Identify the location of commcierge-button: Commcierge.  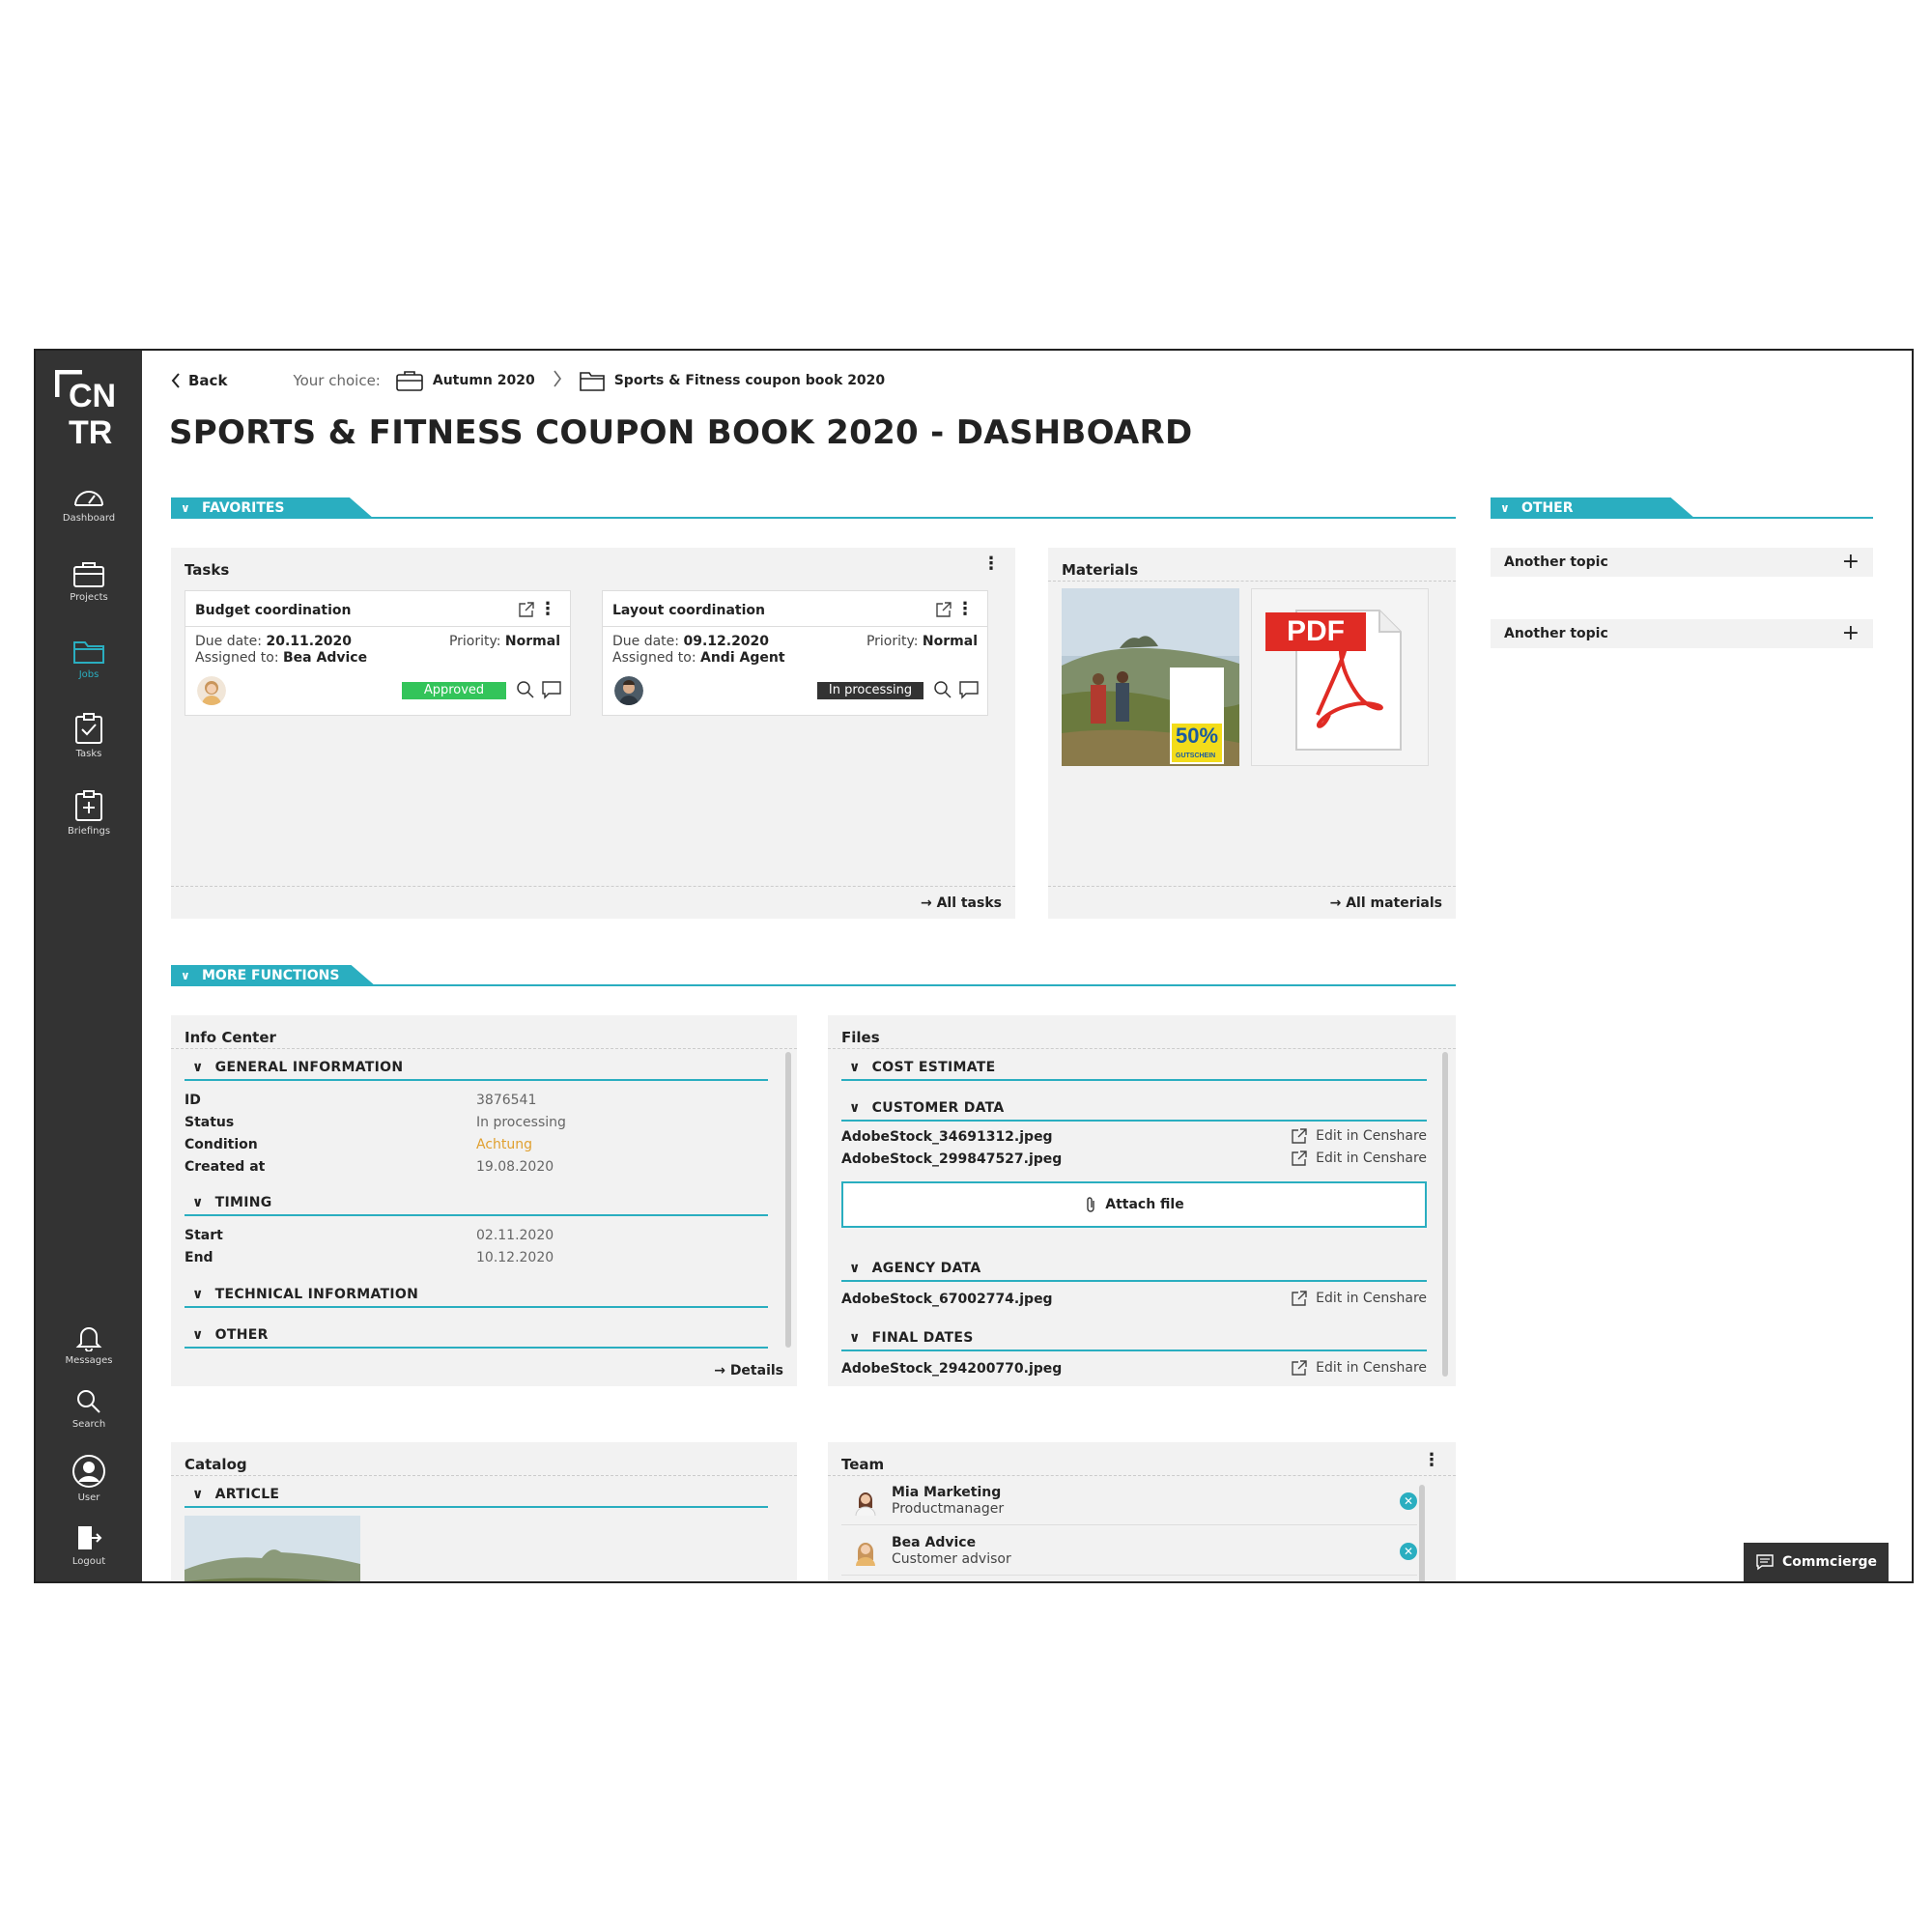
(1816, 1562).